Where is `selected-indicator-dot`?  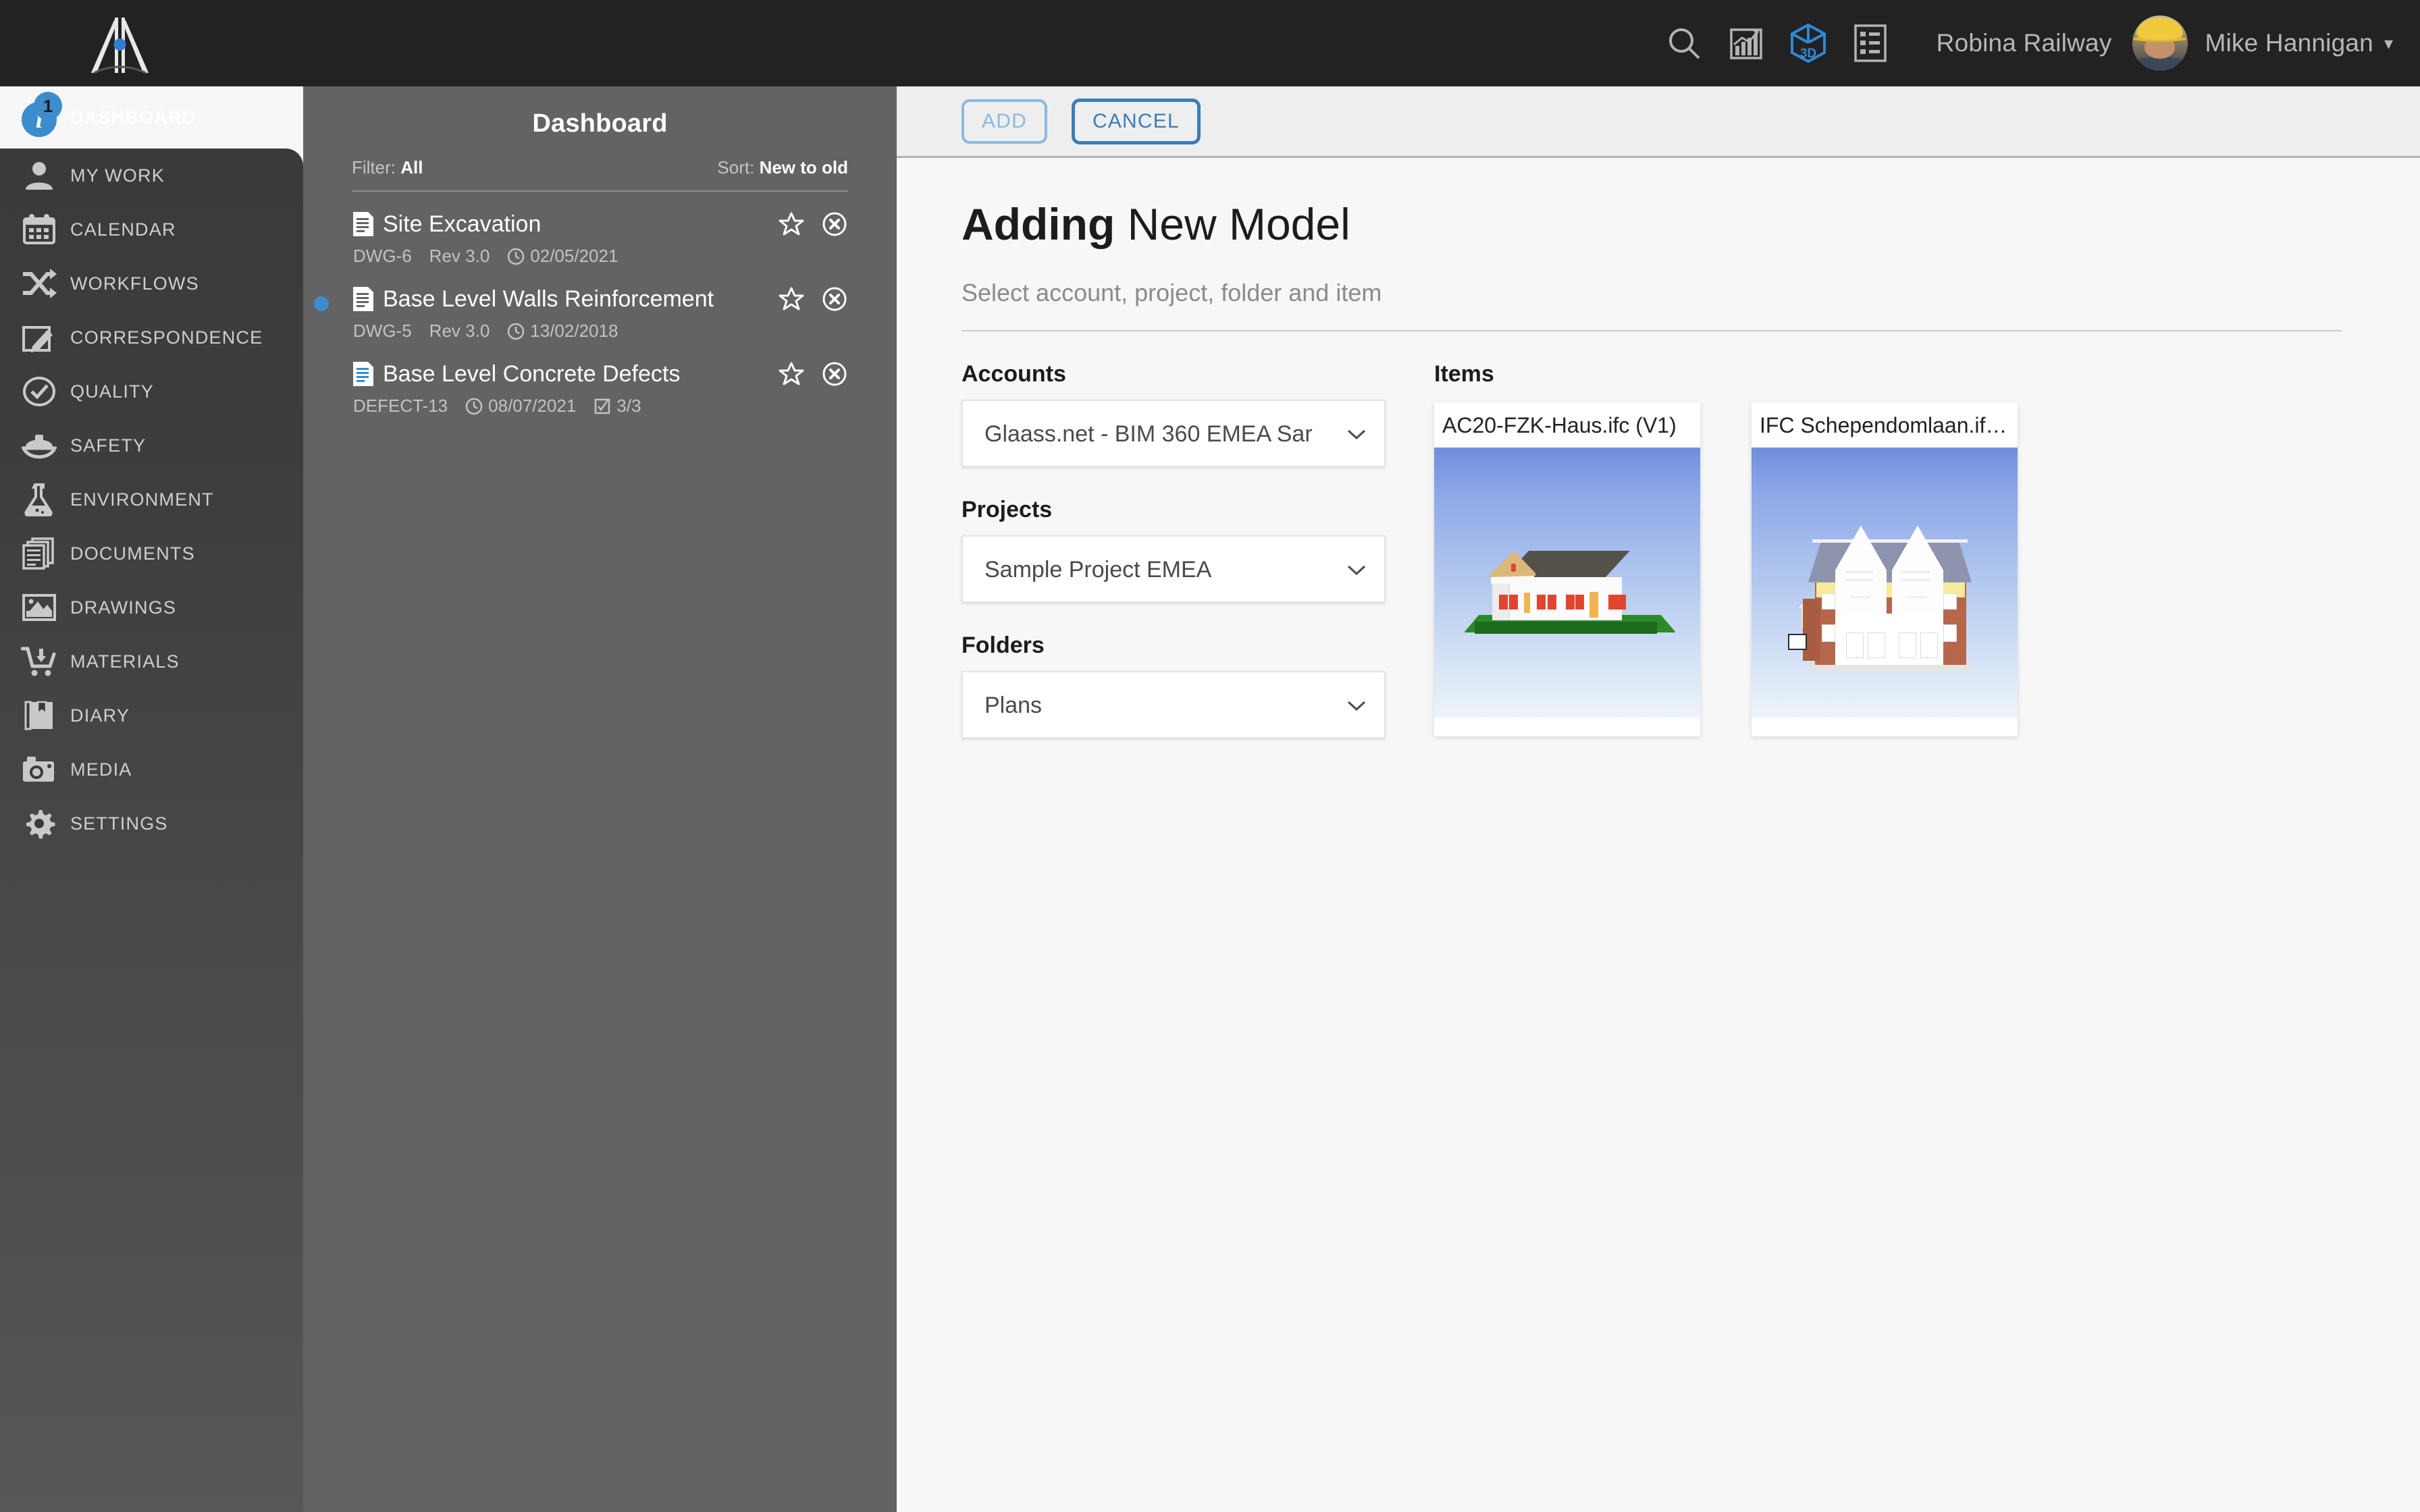
selected-indicator-dot is located at coordinates (321, 303).